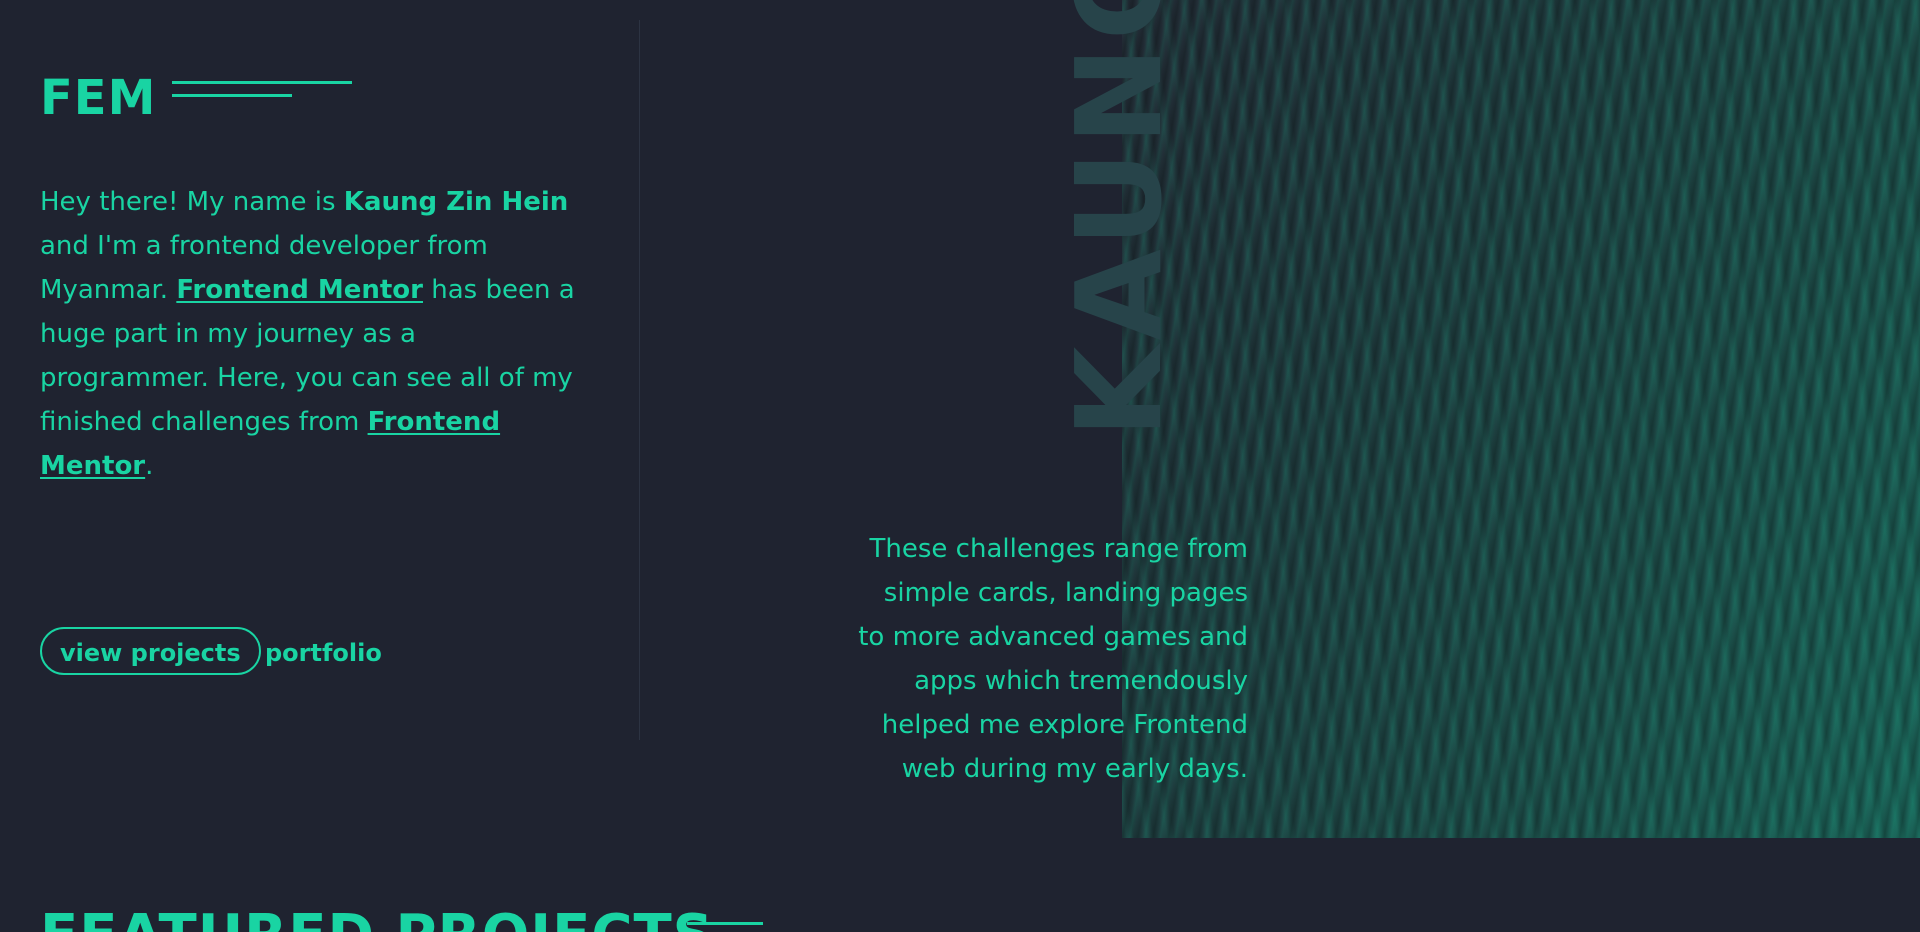 This screenshot has height=932, width=1920. What do you see at coordinates (192, 202) in the screenshot?
I see `intro-text: Hey there! My name is` at bounding box center [192, 202].